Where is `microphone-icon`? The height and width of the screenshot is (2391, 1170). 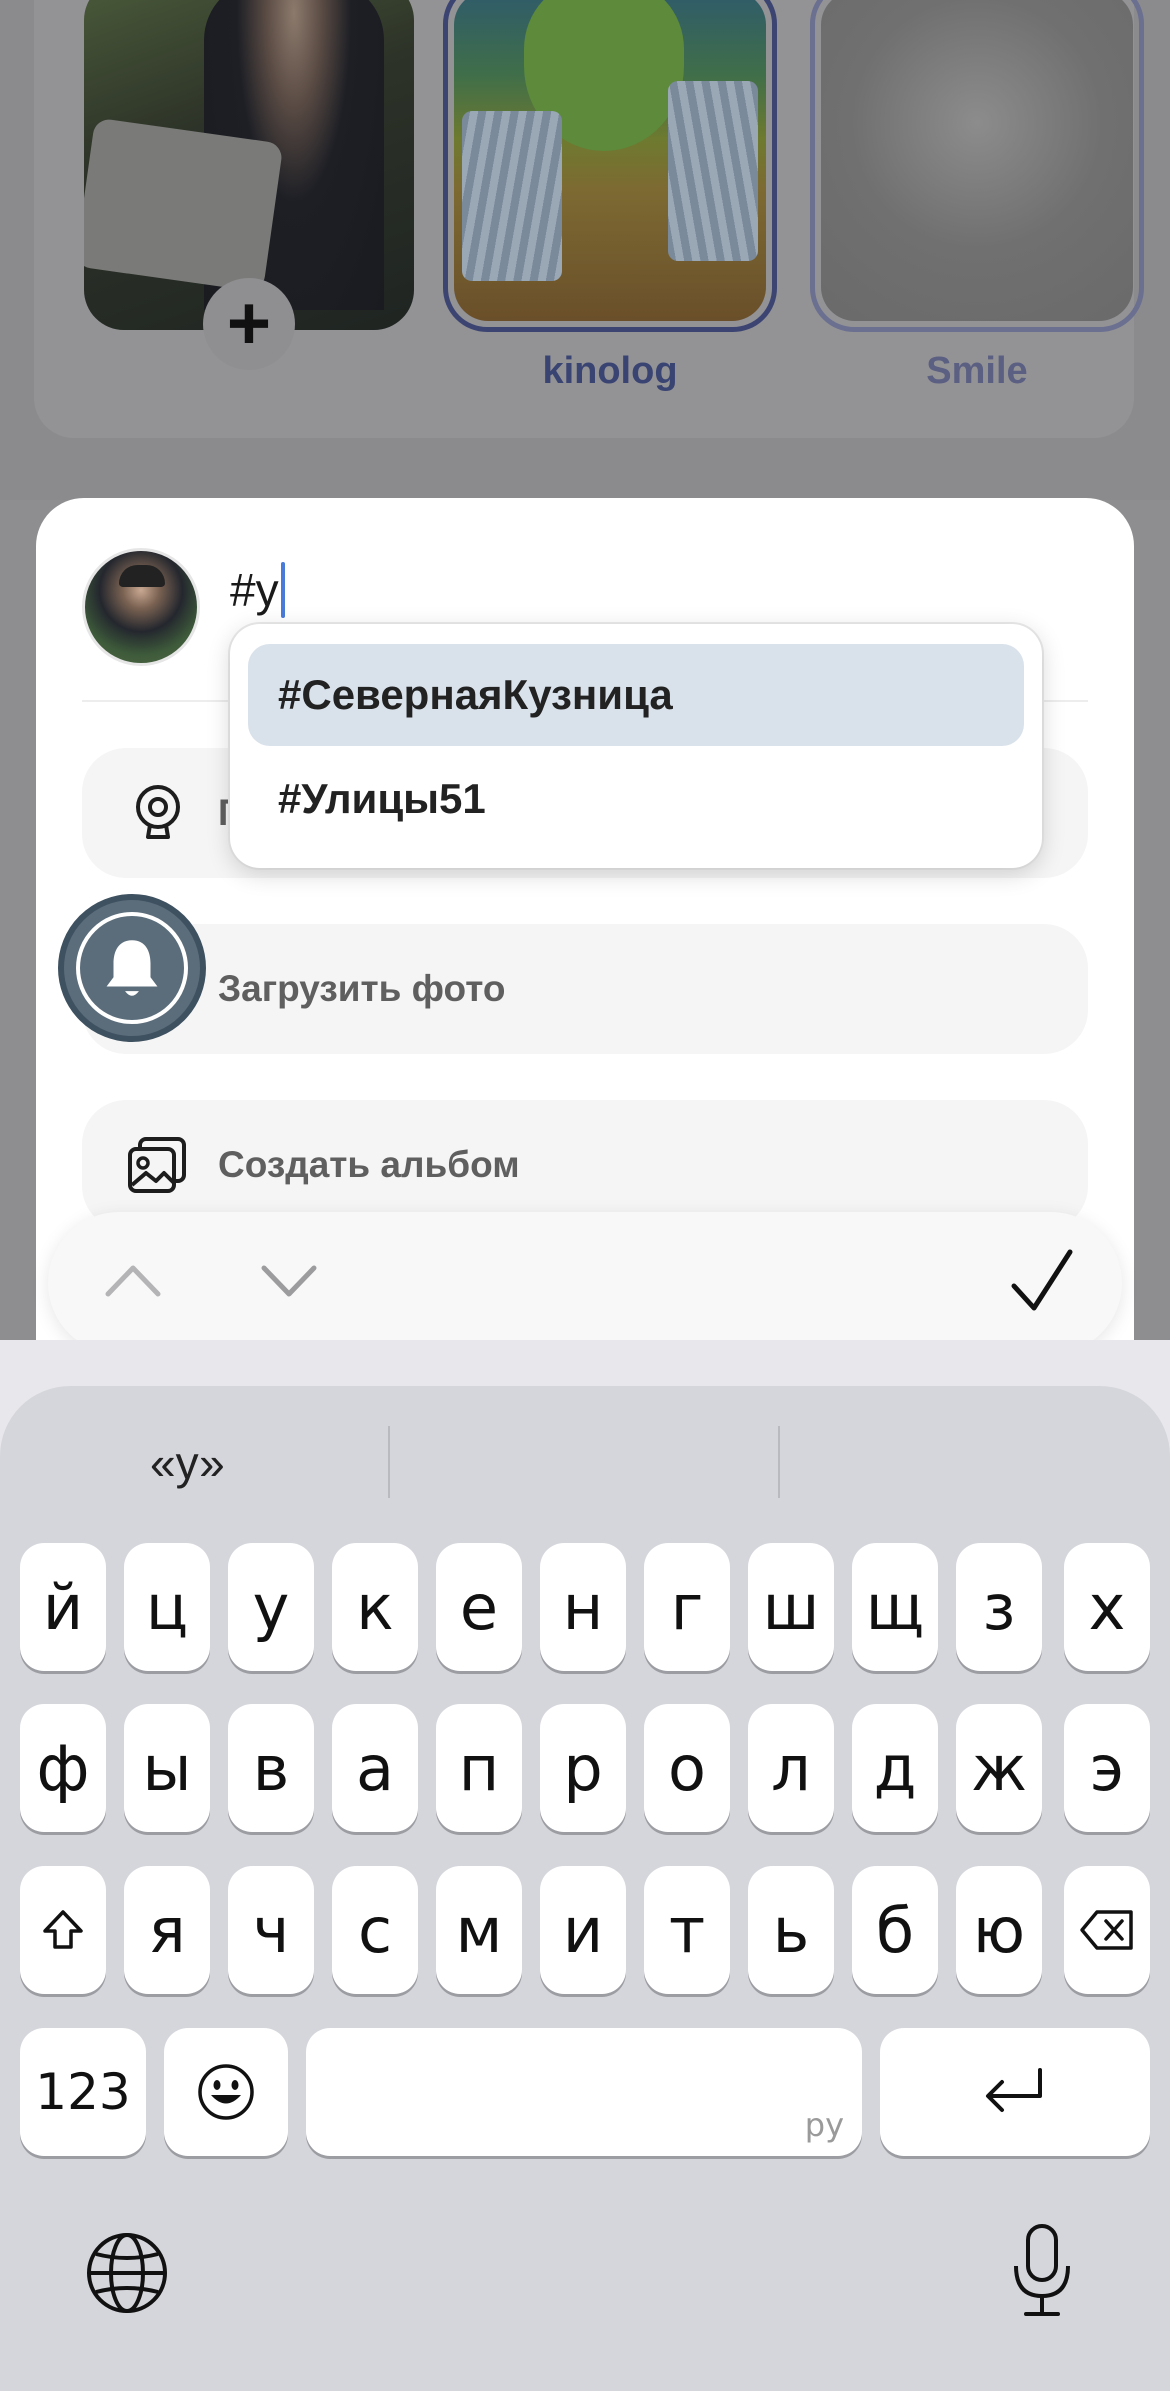
microphone-icon is located at coordinates (1042, 2270).